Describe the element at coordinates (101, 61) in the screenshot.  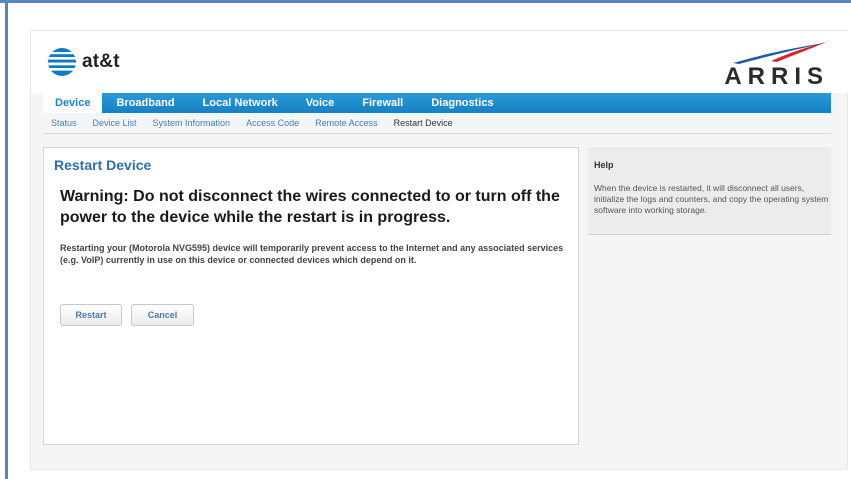
I see `att-wordmark: at&t` at that location.